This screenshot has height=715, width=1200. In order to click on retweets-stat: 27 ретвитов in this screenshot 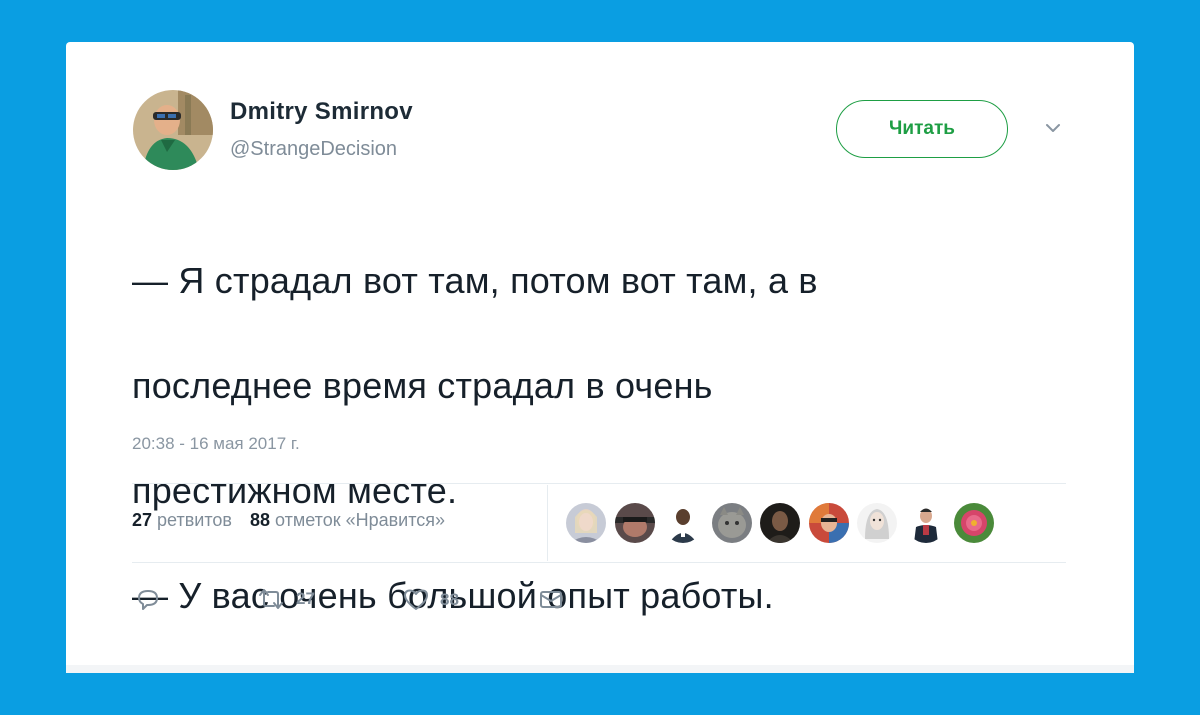, I will do `click(182, 520)`.